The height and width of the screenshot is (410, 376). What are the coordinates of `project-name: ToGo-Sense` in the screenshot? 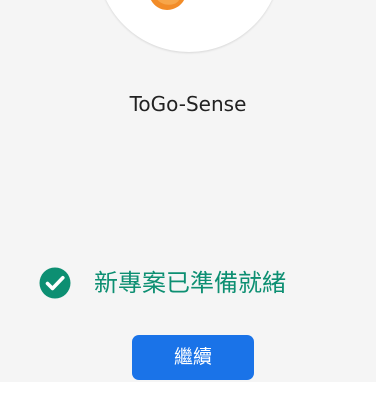 It's located at (188, 104).